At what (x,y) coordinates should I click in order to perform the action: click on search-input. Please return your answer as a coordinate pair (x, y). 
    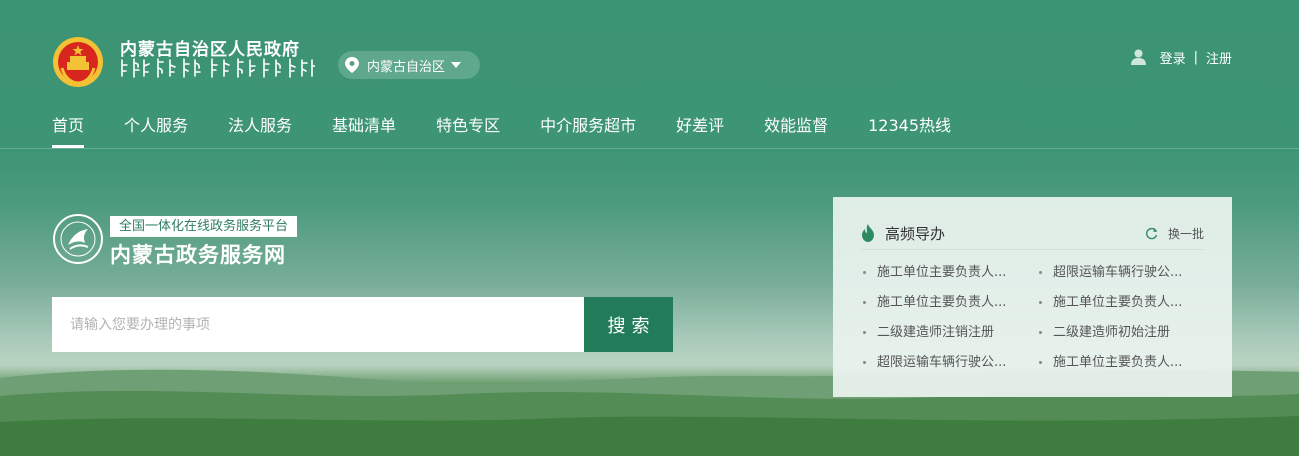
    Looking at the image, I should click on (318, 324).